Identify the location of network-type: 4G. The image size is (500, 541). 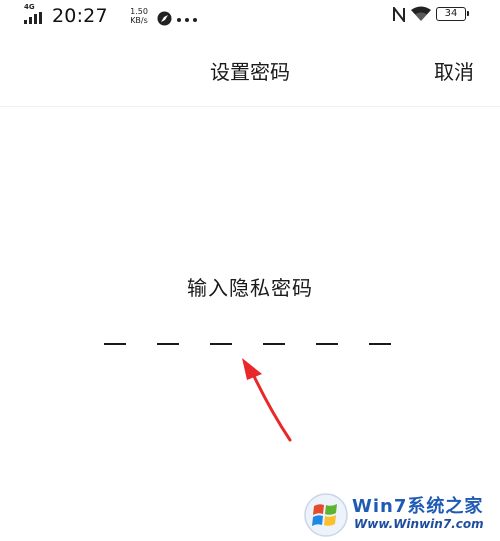
(29, 7).